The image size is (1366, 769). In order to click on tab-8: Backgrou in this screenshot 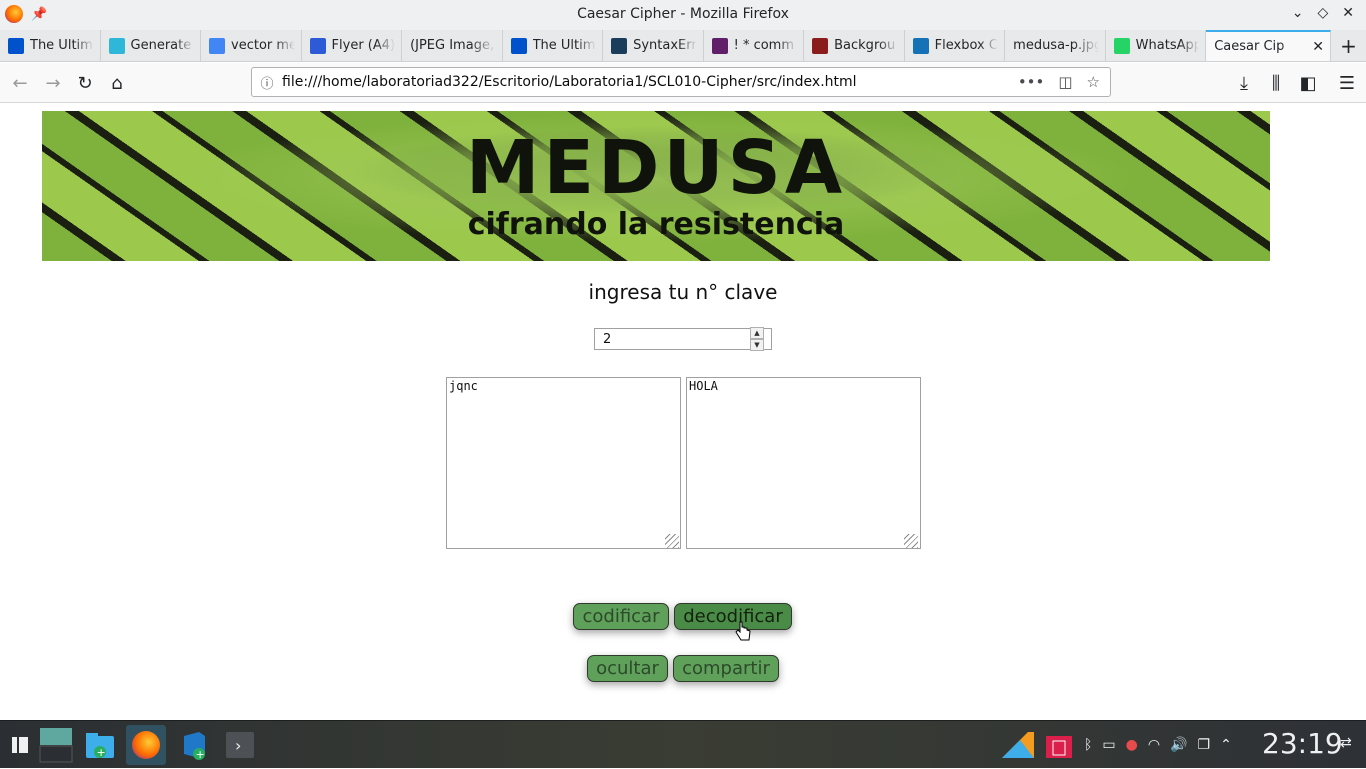, I will do `click(854, 45)`.